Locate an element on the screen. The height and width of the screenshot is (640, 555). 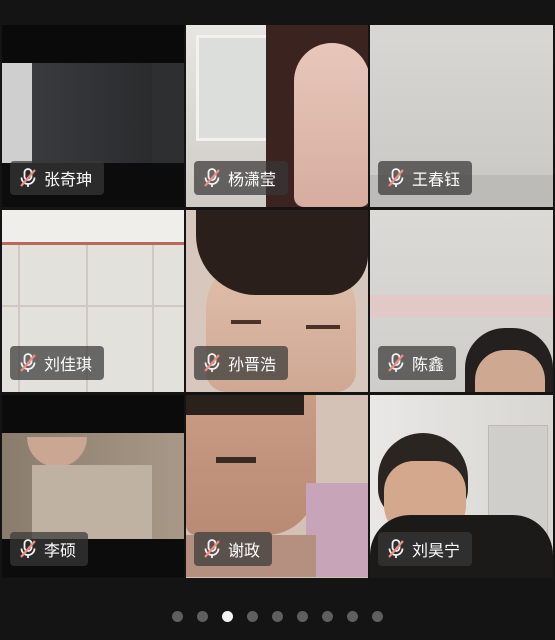
page-indicator is located at coordinates (277, 616).